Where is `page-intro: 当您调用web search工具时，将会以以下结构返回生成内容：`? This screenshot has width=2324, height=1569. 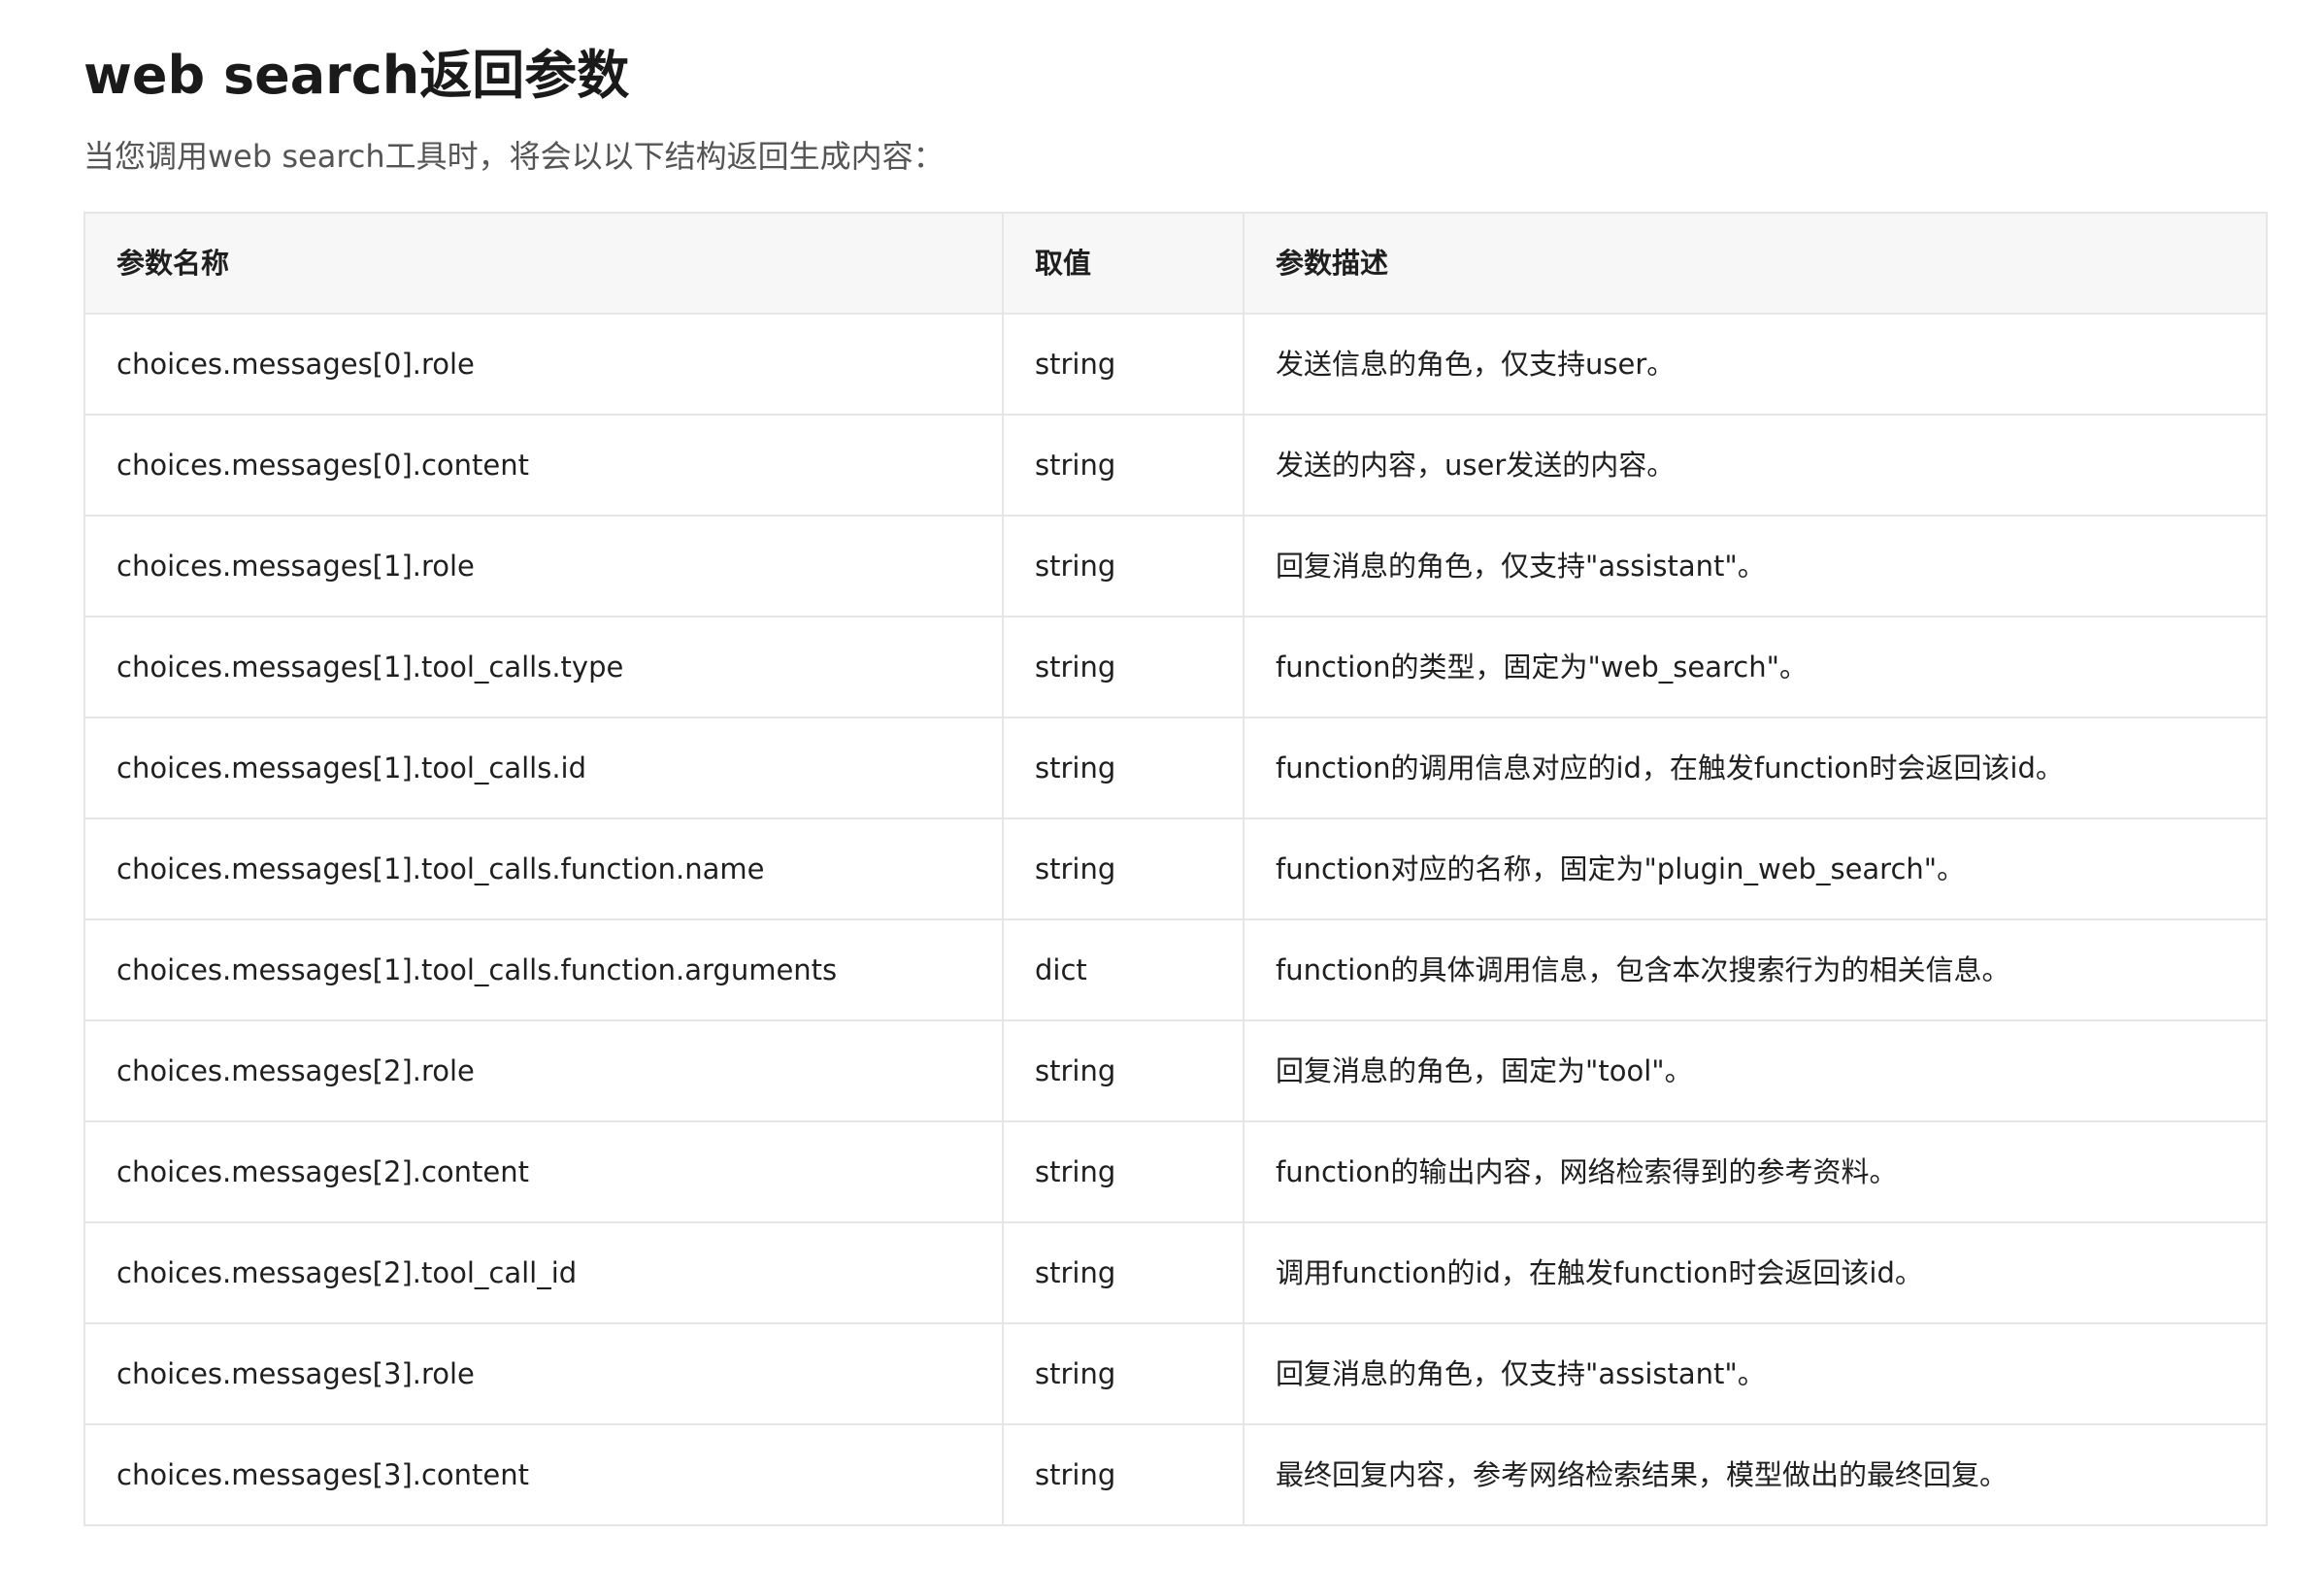 page-intro: 当您调用web search工具时，将会以以下结构返回生成内容： is located at coordinates (514, 156).